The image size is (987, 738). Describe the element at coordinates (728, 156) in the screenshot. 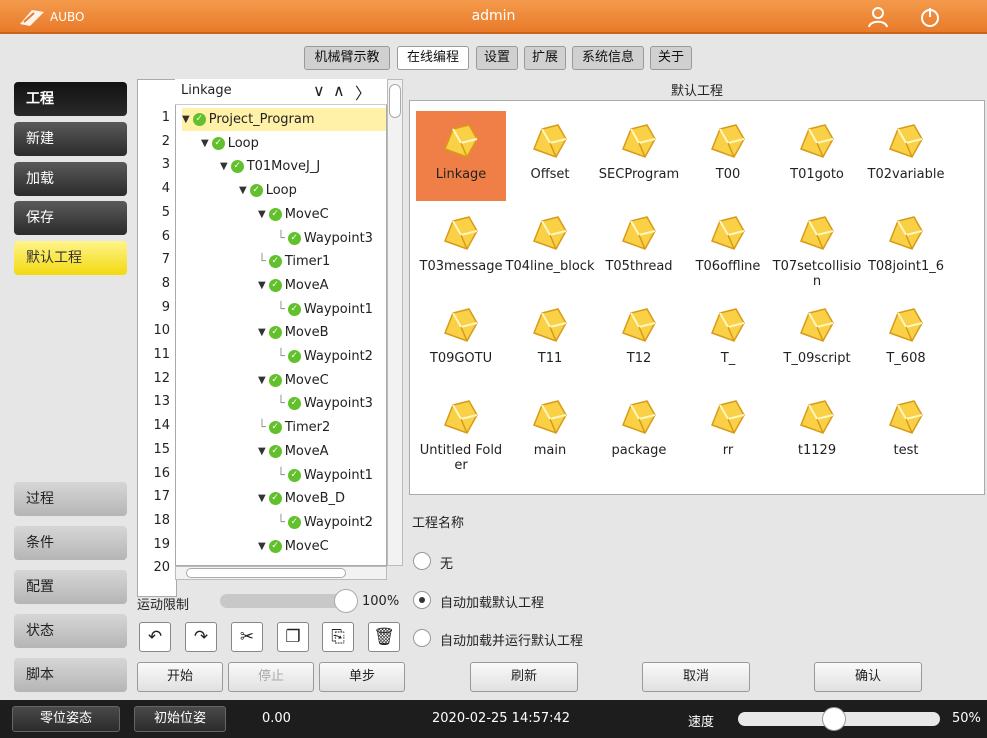

I see `project-folder: T00` at that location.